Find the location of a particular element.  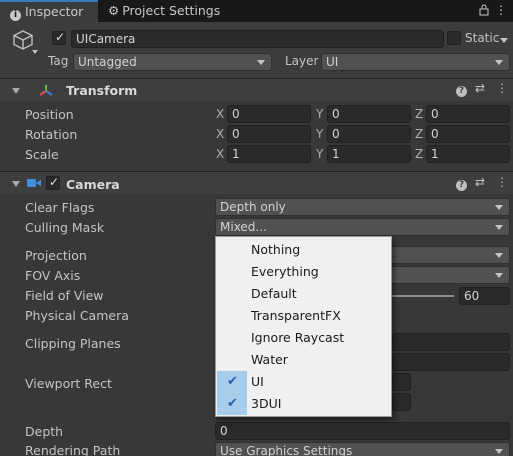

menu-item-everything: Everything is located at coordinates (303, 272).